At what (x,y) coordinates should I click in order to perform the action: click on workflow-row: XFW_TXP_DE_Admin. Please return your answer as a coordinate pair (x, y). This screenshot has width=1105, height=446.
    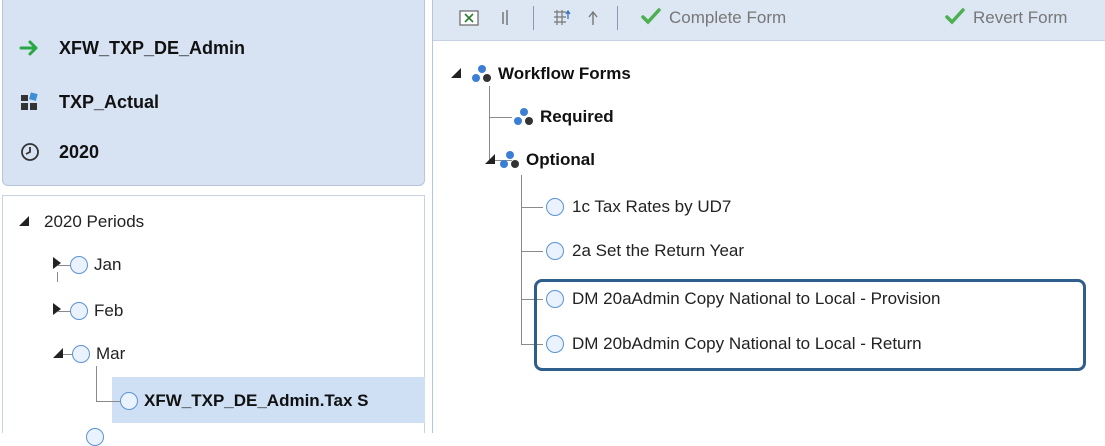
    Looking at the image, I should click on (132, 48).